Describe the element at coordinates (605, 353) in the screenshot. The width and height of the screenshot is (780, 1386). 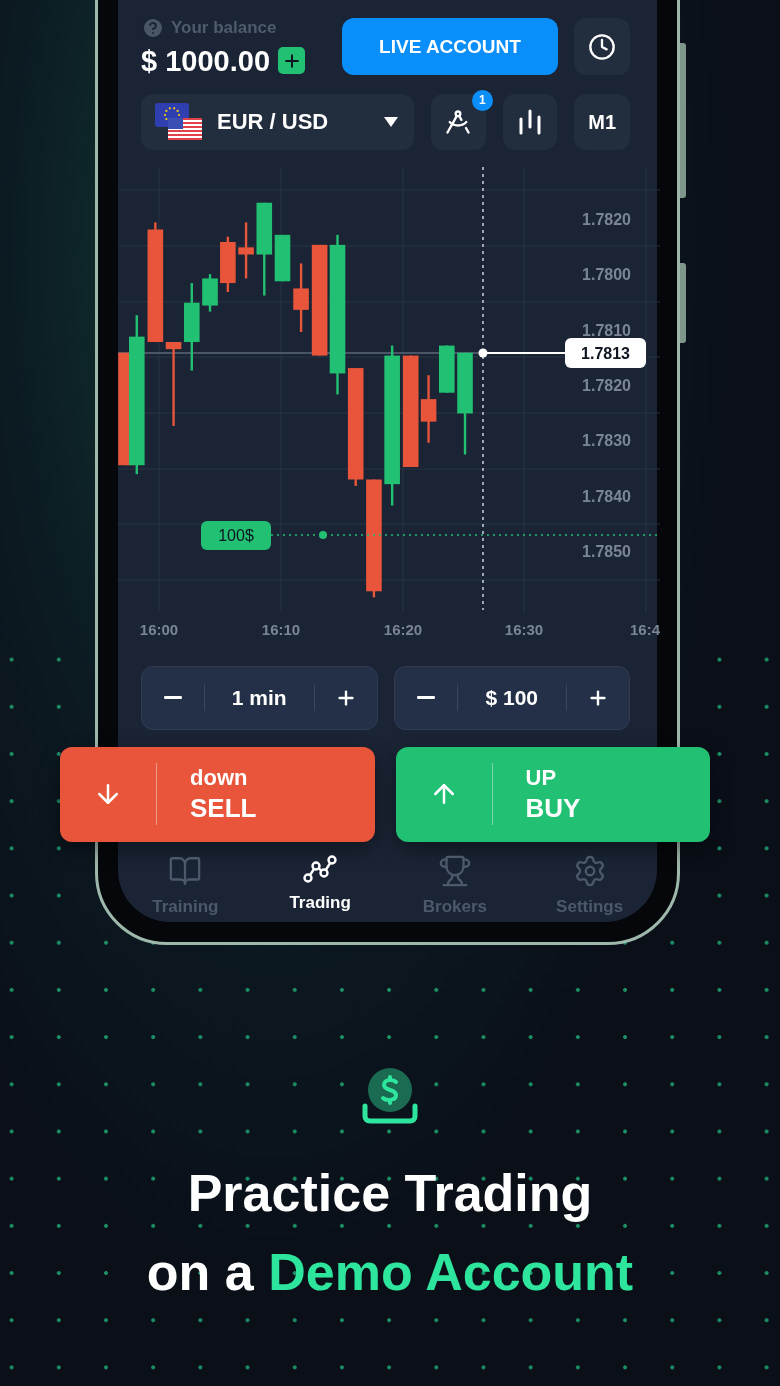
I see `current-price: 1.7813` at that location.